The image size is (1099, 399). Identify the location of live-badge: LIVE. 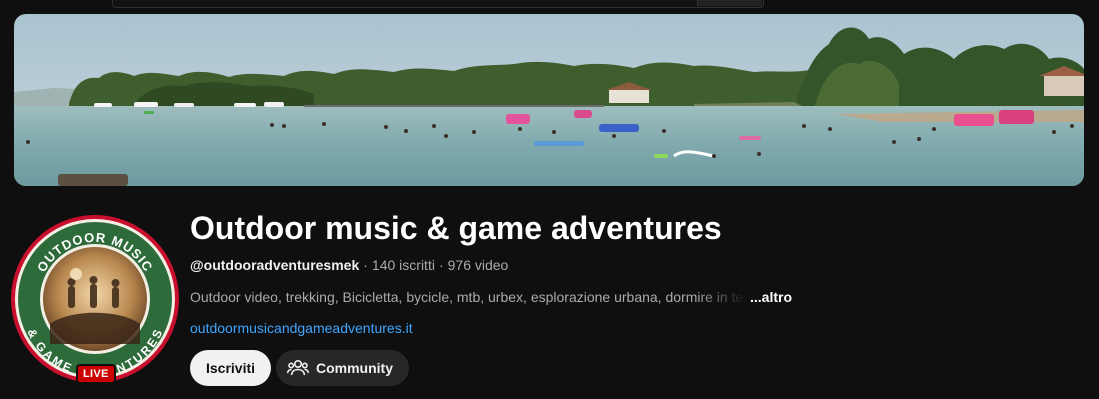
(96, 374).